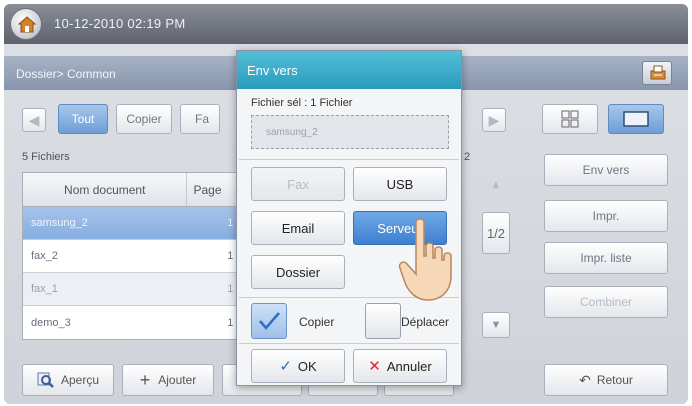  I want to click on plus-icon: +, so click(145, 379).